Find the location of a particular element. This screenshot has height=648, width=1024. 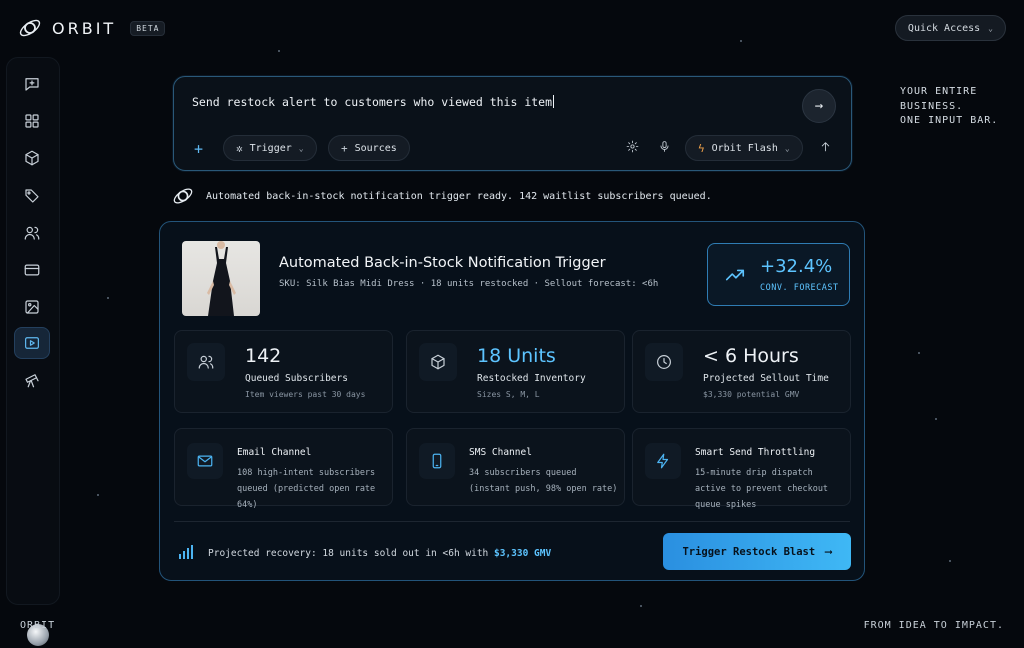

model-selector: ϟ Orbit Flash ⌄ is located at coordinates (744, 148).